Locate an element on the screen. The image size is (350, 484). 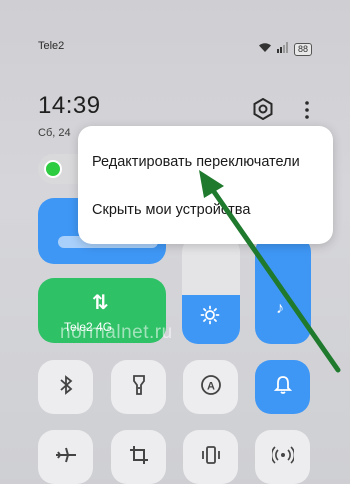
hotspot-icon is located at coordinates (282, 457).